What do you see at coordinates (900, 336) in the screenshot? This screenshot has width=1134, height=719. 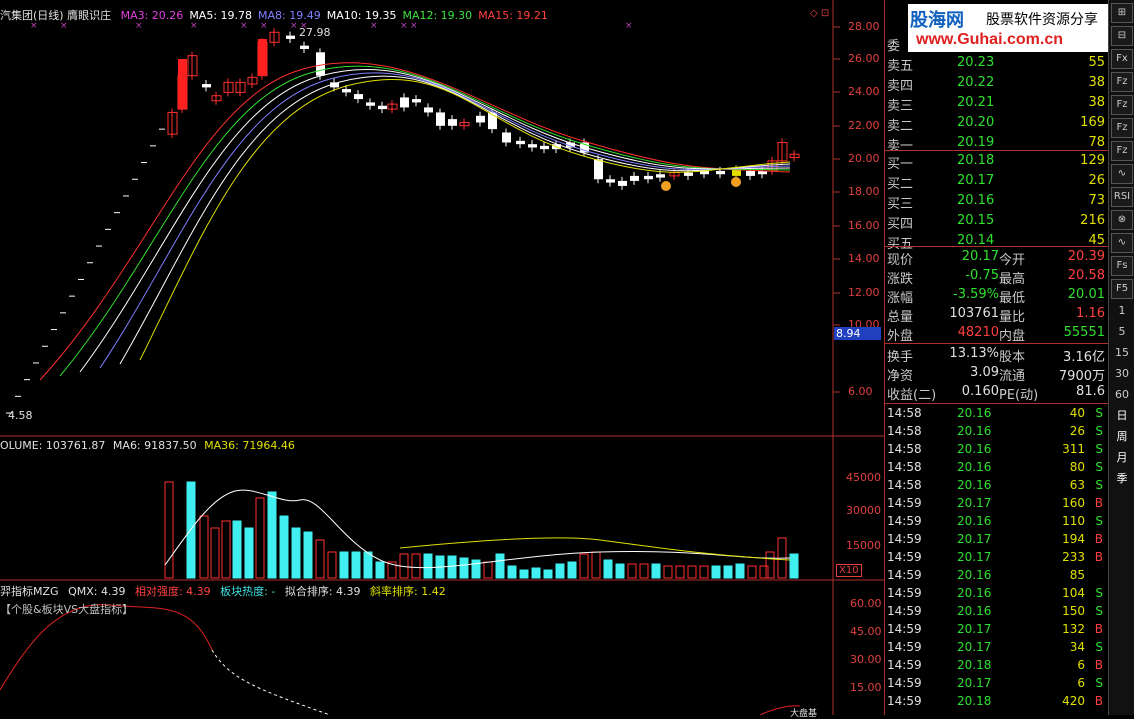 I see `stat-label: 外盘` at bounding box center [900, 336].